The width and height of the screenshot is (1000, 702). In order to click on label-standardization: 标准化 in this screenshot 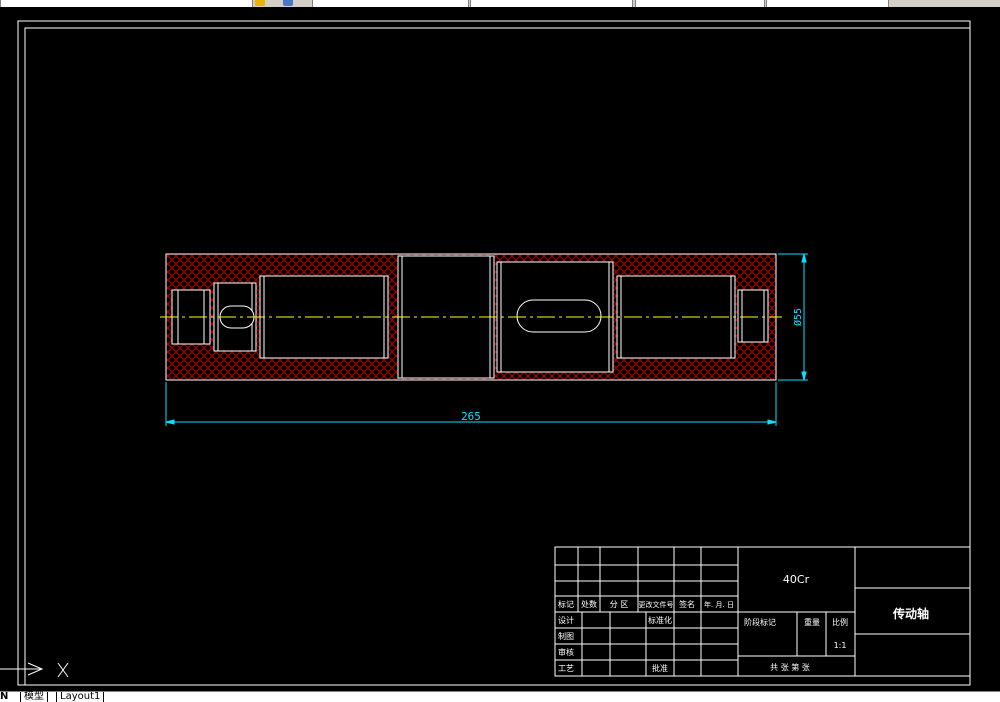, I will do `click(660, 620)`.